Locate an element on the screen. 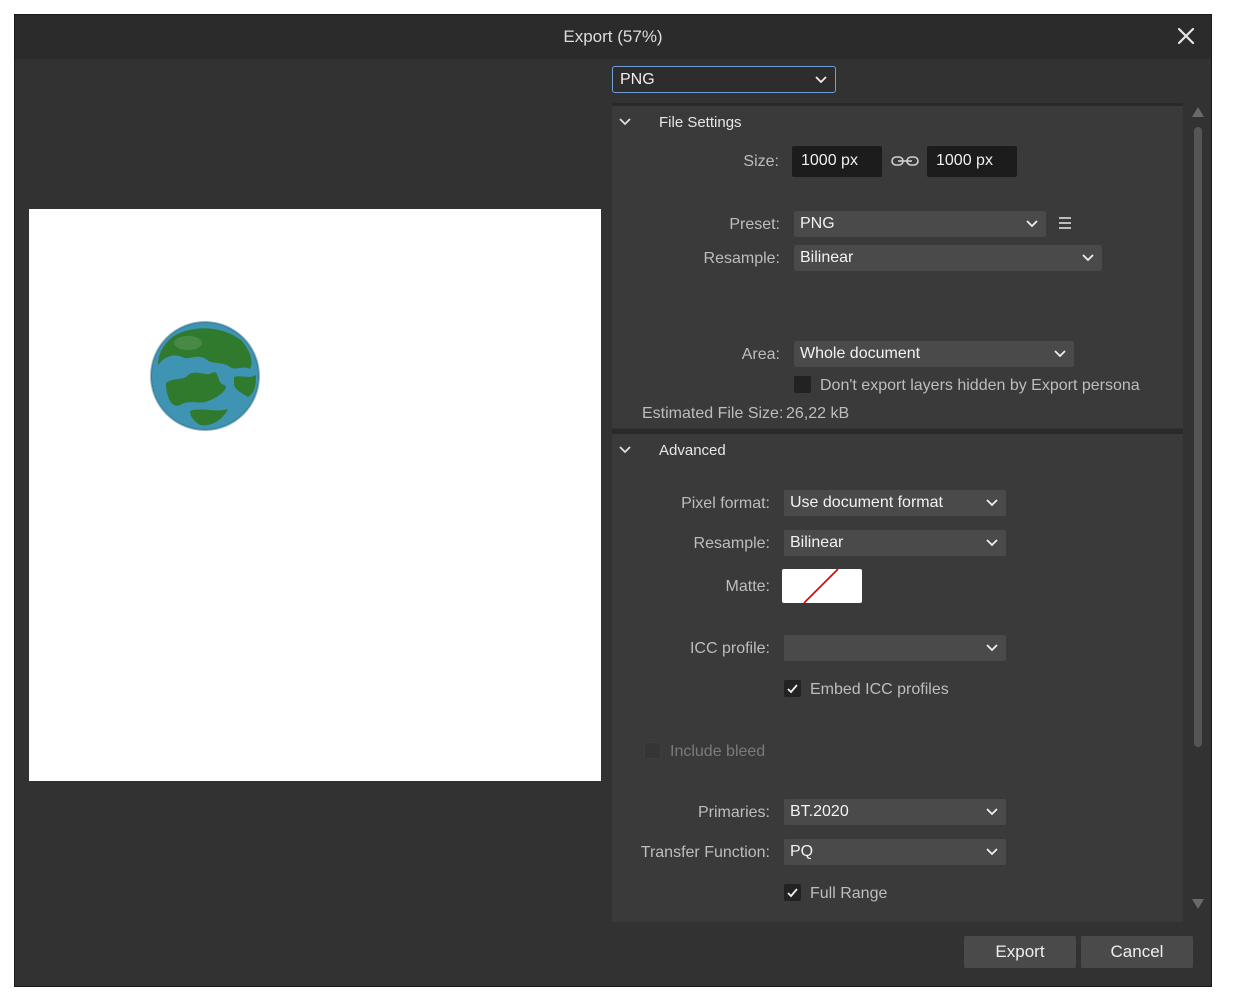 This screenshot has height=1006, width=1237. hidden-layers-checkbox is located at coordinates (802, 384).